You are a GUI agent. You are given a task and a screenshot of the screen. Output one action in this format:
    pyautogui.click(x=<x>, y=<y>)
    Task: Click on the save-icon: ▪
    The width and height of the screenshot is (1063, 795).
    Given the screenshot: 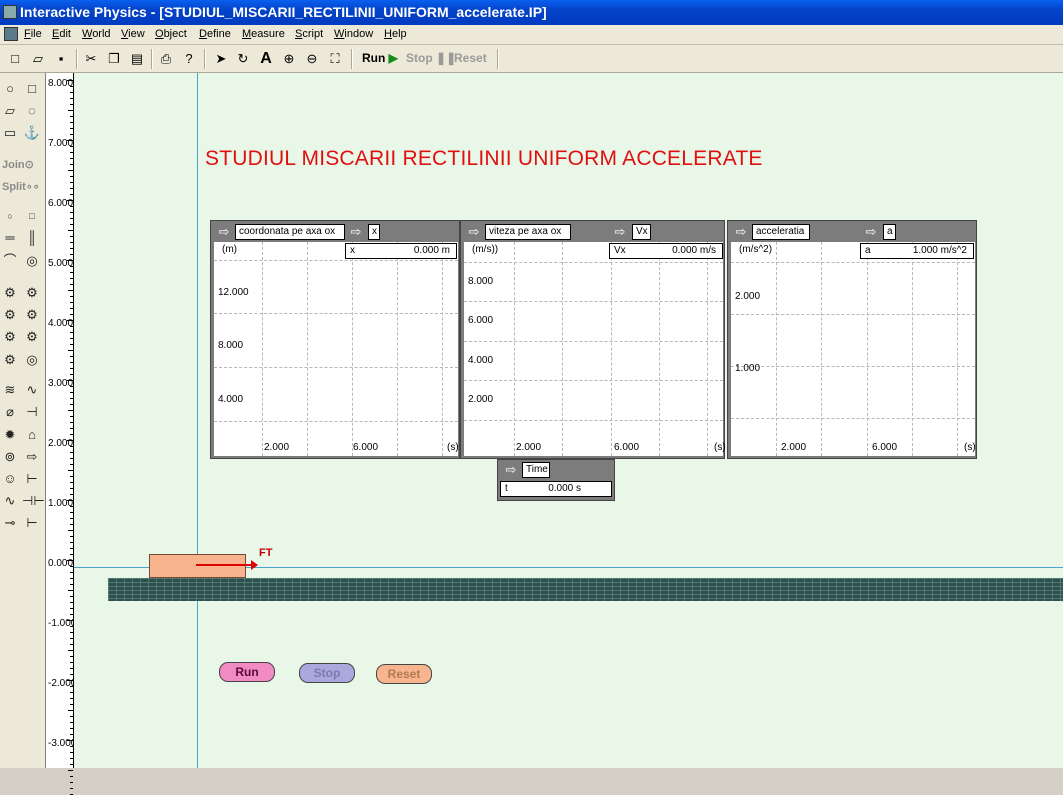 What is the action you would take?
    pyautogui.click(x=61, y=59)
    